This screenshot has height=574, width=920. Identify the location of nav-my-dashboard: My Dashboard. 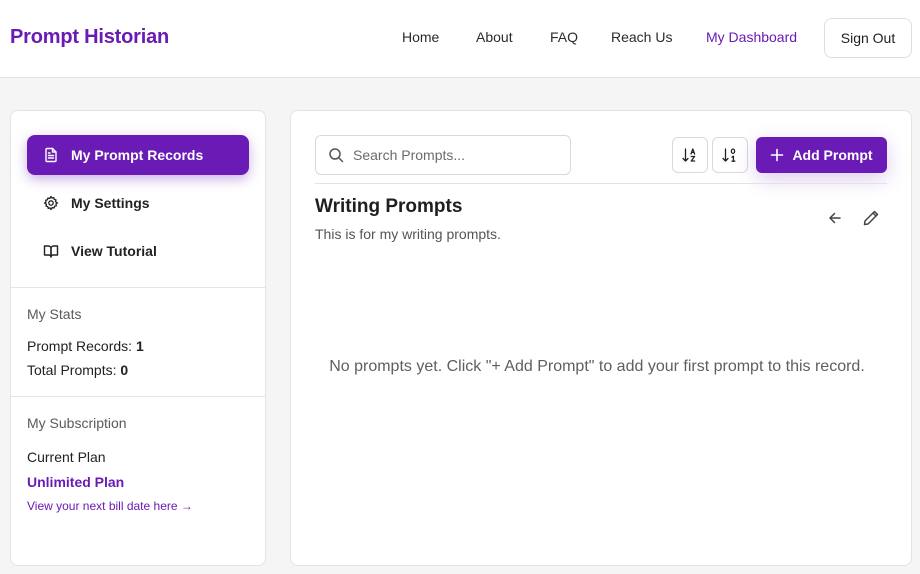
(751, 37).